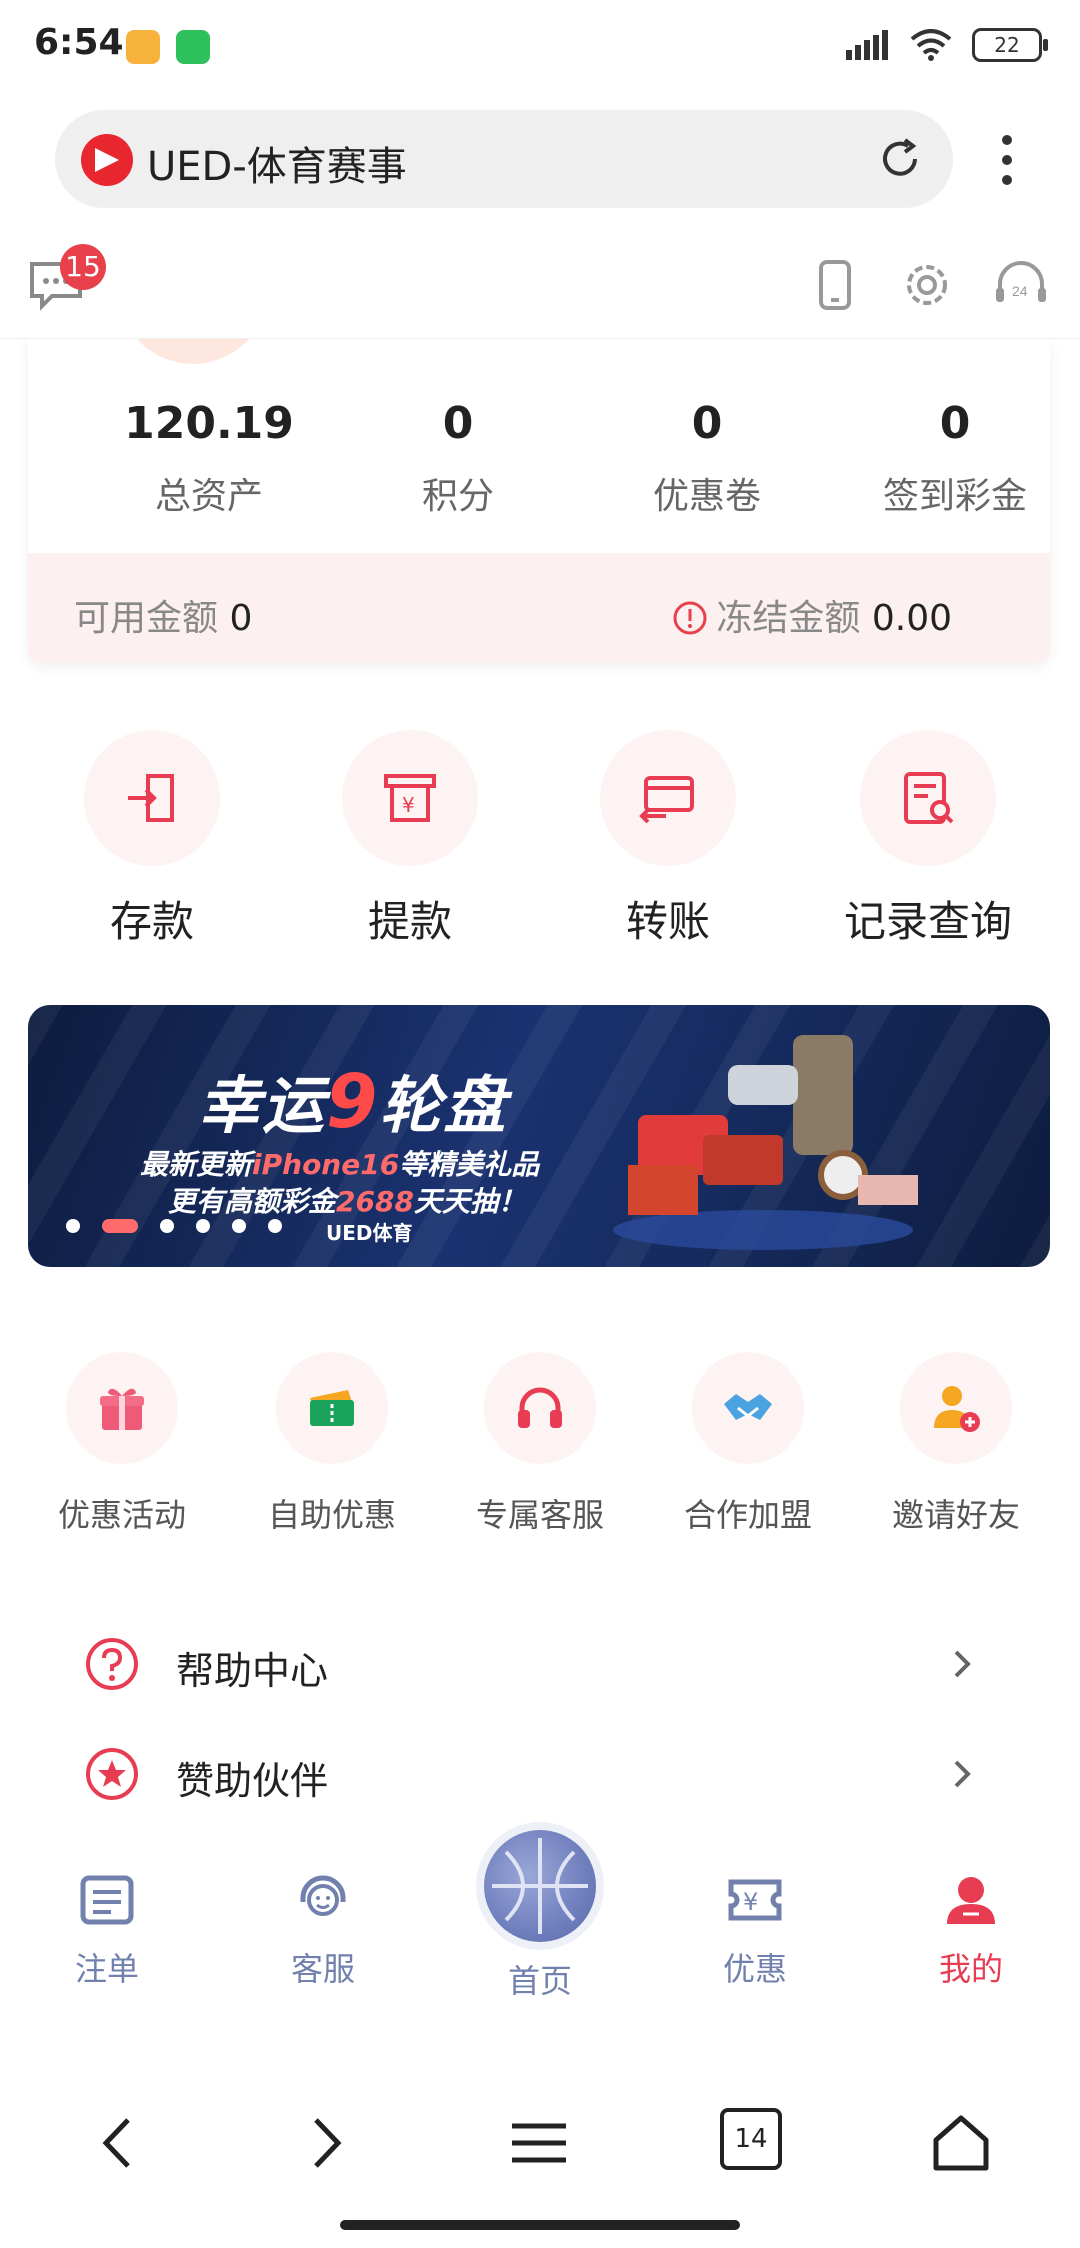 The height and width of the screenshot is (2248, 1080). I want to click on frozen-value: 0.00, so click(911, 618).